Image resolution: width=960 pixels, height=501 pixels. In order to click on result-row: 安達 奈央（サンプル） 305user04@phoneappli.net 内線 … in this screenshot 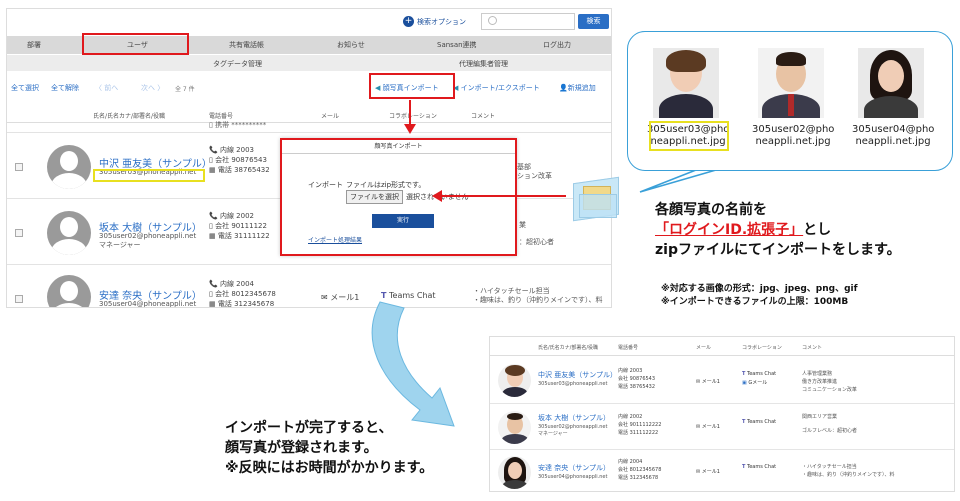, I will do `click(722, 470)`.